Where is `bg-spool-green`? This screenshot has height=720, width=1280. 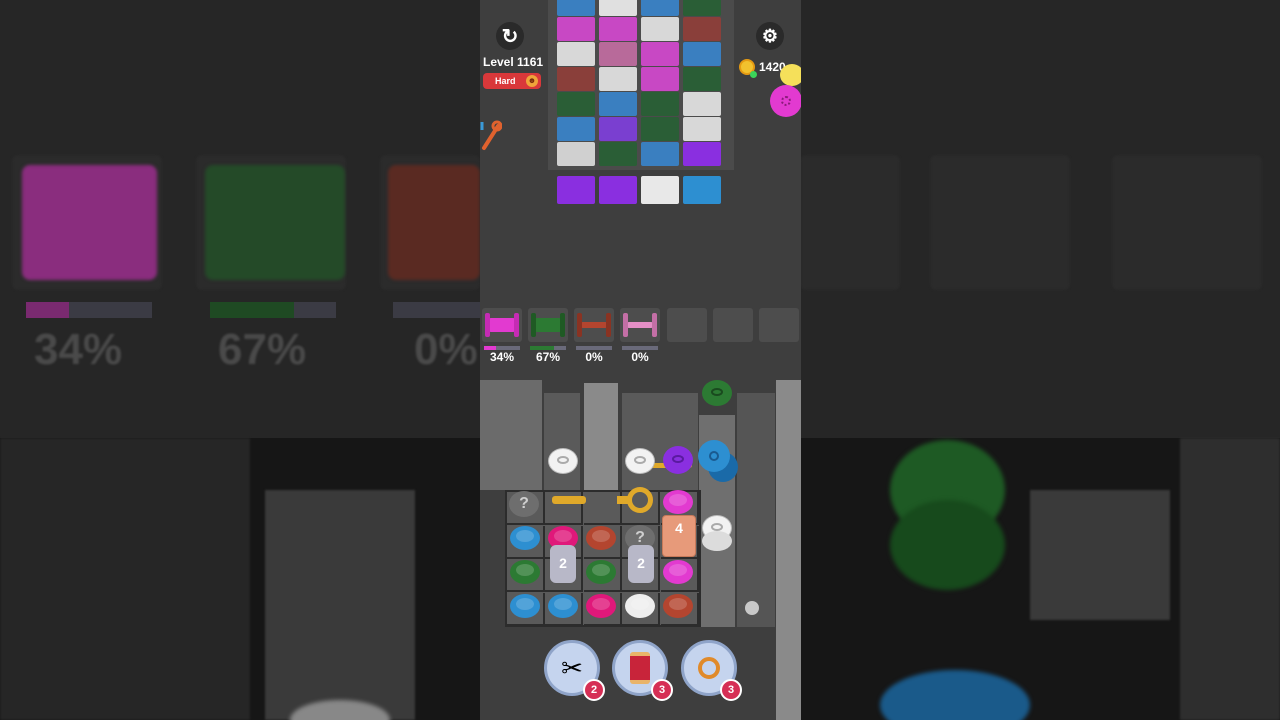
bg-spool-green is located at coordinates (275, 222).